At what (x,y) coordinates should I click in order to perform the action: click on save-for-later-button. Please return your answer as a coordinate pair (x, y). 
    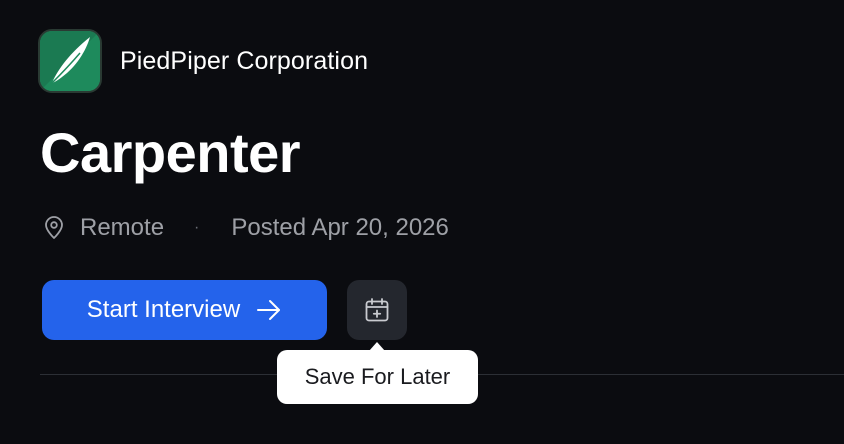
    Looking at the image, I should click on (377, 310).